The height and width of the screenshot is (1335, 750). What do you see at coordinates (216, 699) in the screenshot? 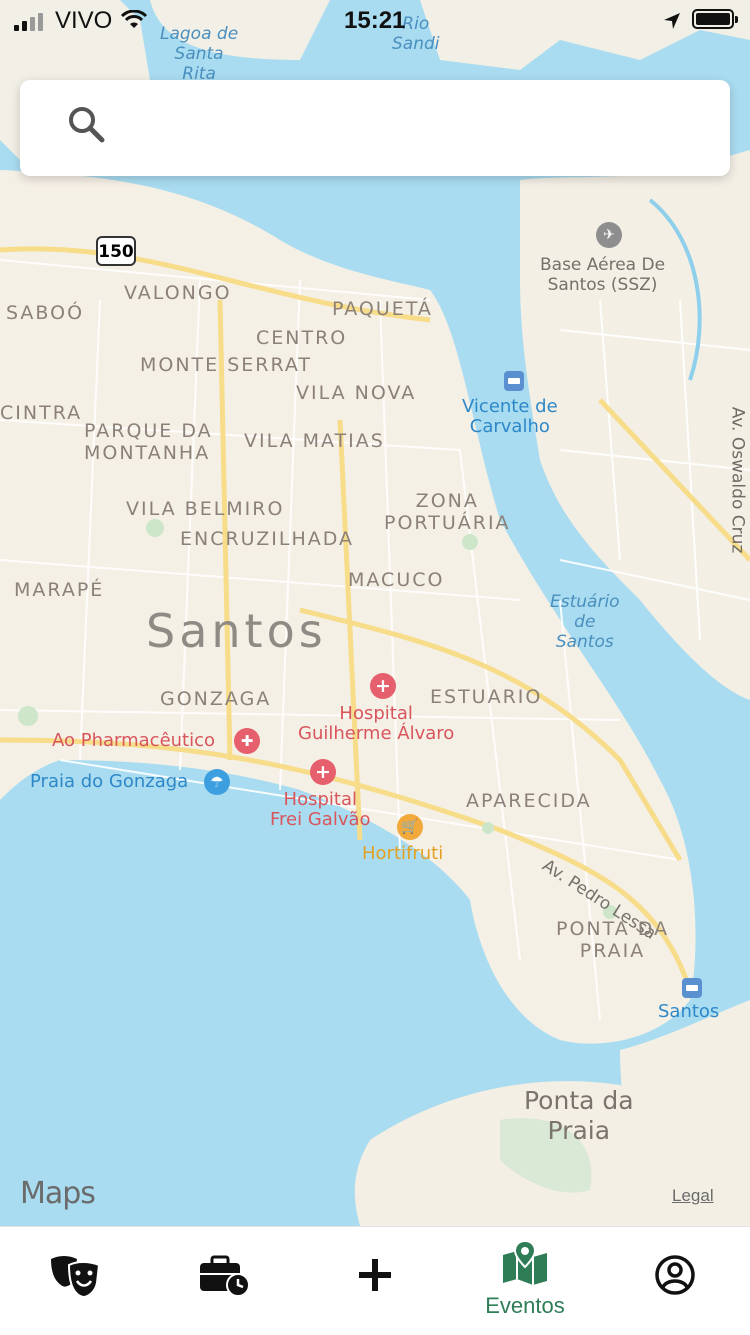
I see `district-label: GONZAGA` at bounding box center [216, 699].